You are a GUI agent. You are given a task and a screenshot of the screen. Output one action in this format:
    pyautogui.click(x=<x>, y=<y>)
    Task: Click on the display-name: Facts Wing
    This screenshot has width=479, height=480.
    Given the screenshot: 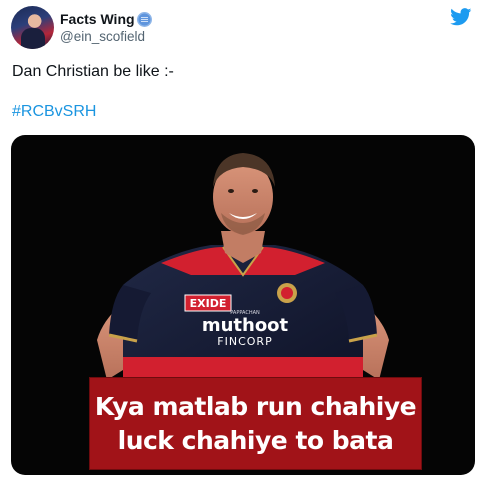 What is the action you would take?
    pyautogui.click(x=106, y=19)
    